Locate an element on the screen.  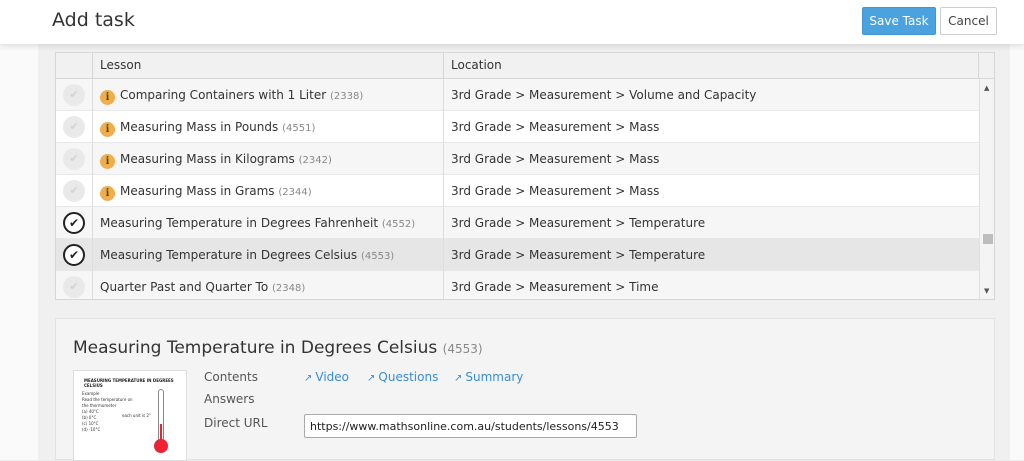
cancel-button: Cancel is located at coordinates (968, 21).